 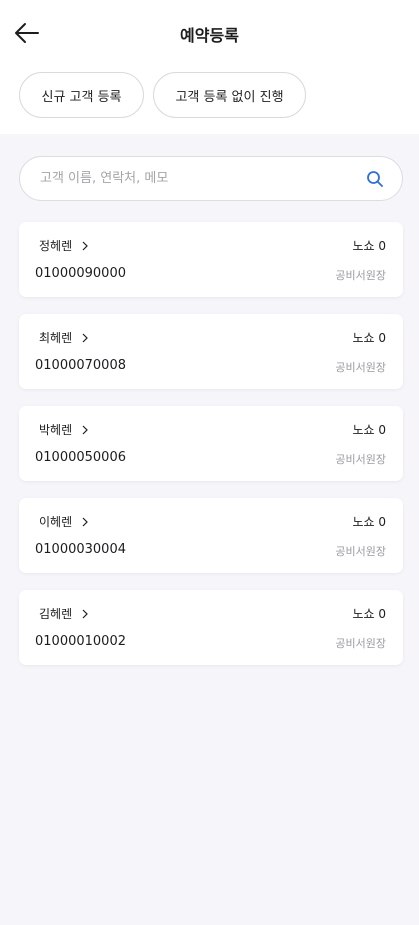 I want to click on app-header: 예약등록, so click(x=209, y=32).